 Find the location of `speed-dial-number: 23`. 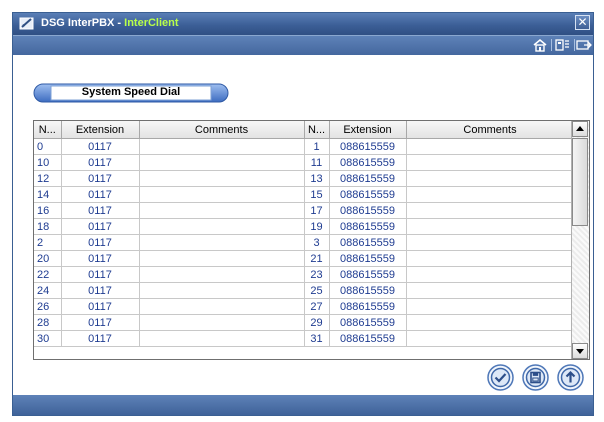

speed-dial-number: 23 is located at coordinates (317, 274).